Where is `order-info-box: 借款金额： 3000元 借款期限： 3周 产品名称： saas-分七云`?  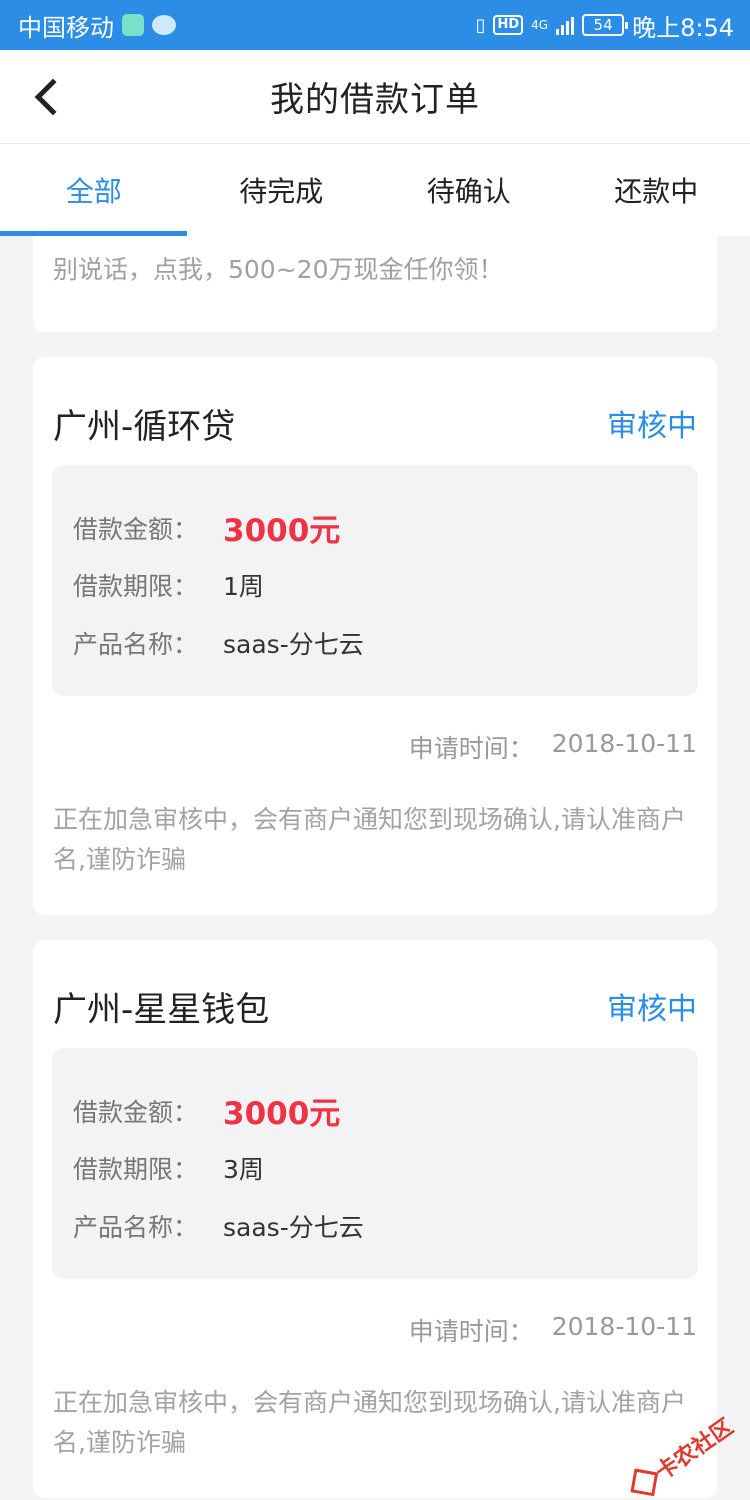
order-info-box: 借款金额： 3000元 借款期限： 3周 产品名称： saas-分七云 is located at coordinates (375, 1163).